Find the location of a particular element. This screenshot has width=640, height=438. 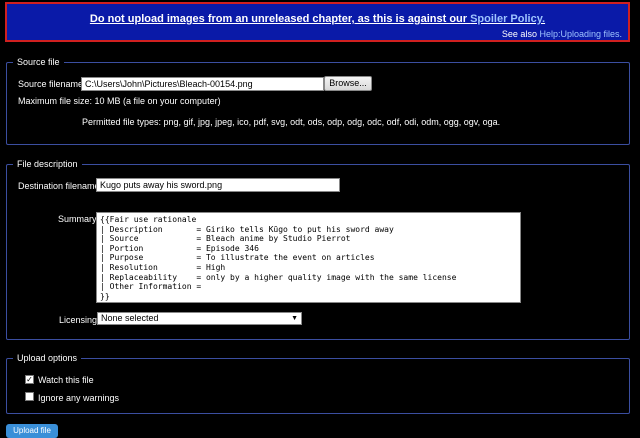

help-uploading-link: Help:Uploading files. is located at coordinates (580, 34).